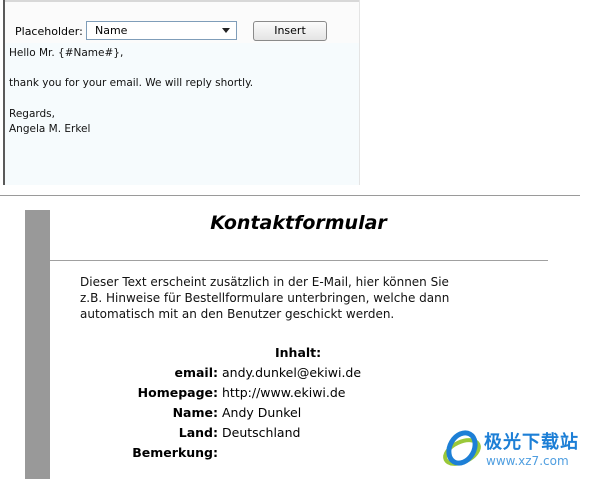  What do you see at coordinates (298, 223) in the screenshot?
I see `form-title: Kontaktformular` at bounding box center [298, 223].